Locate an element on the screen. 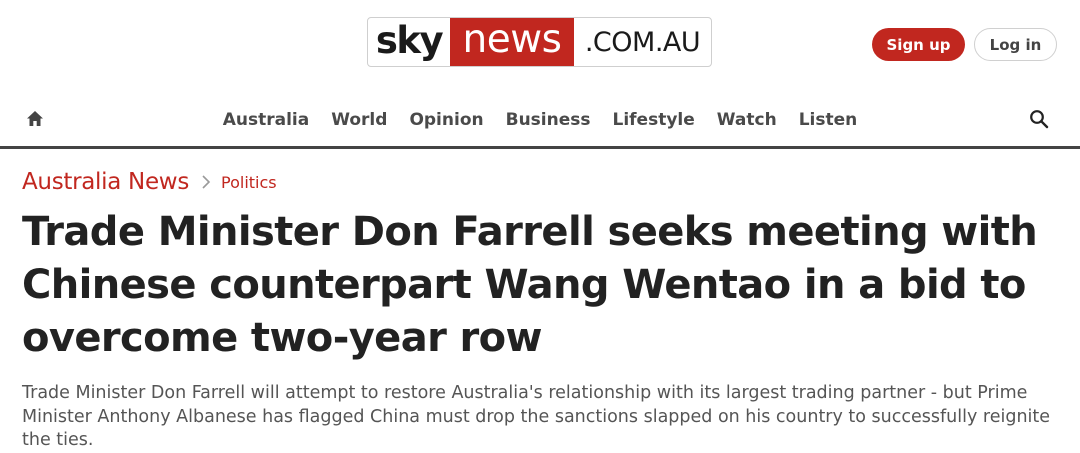  nav-item-business: Business is located at coordinates (548, 120).